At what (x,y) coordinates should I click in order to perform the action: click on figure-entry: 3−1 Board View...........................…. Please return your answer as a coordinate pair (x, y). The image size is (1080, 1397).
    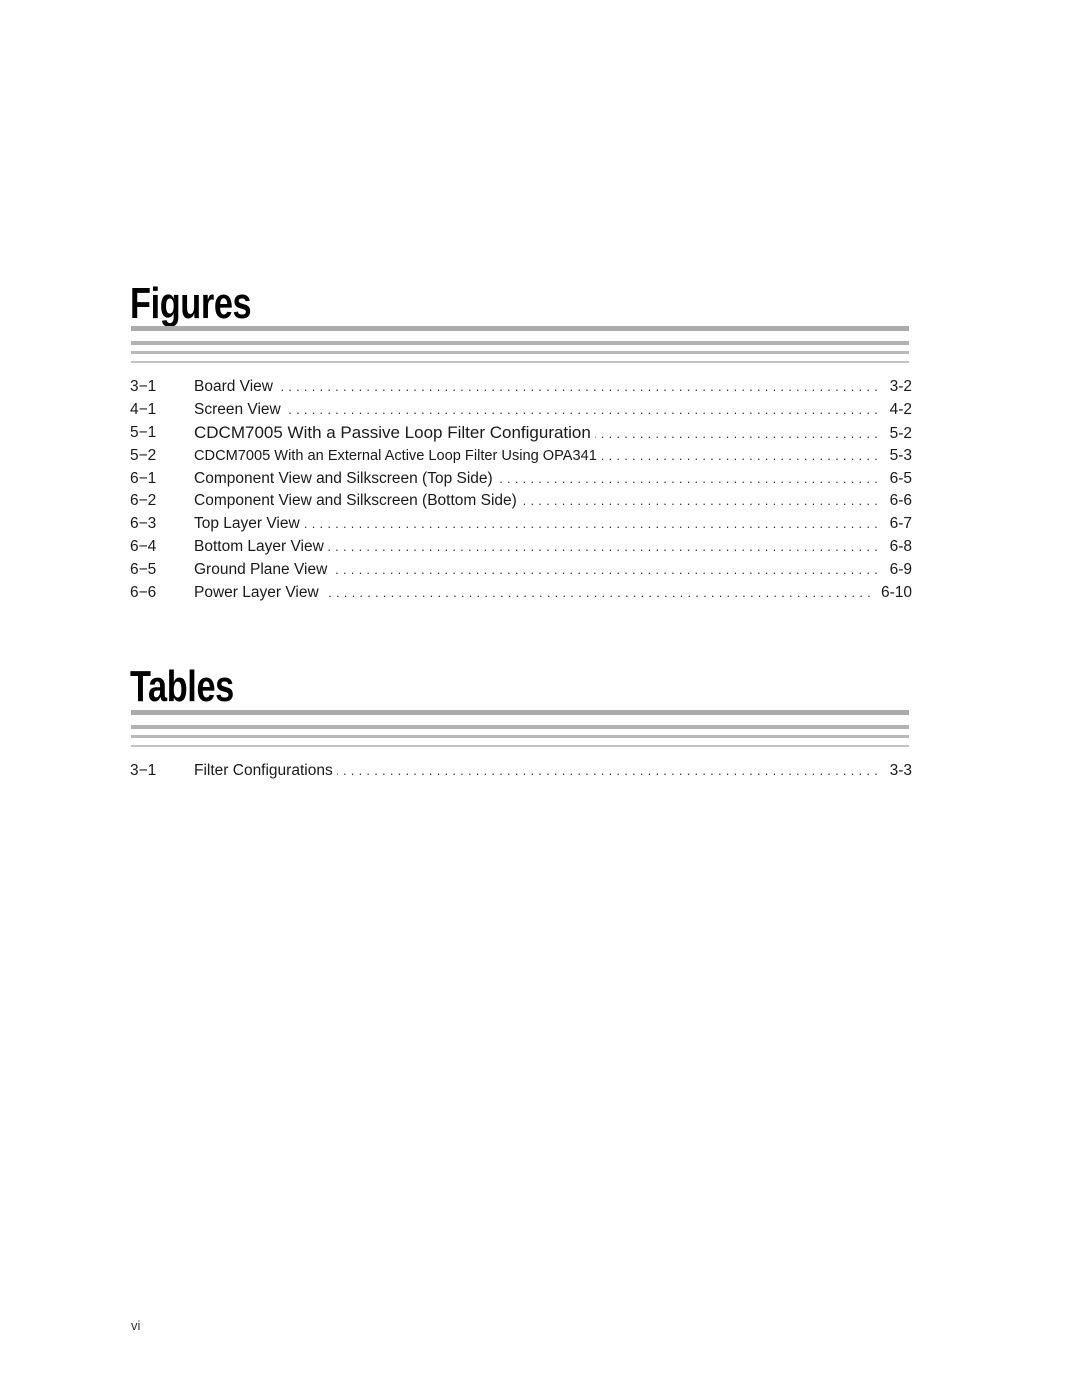
    Looking at the image, I should click on (521, 387).